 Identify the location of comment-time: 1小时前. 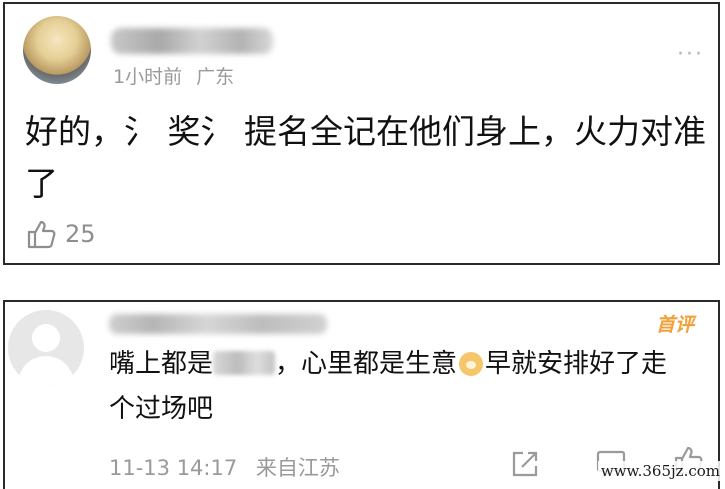
(148, 77).